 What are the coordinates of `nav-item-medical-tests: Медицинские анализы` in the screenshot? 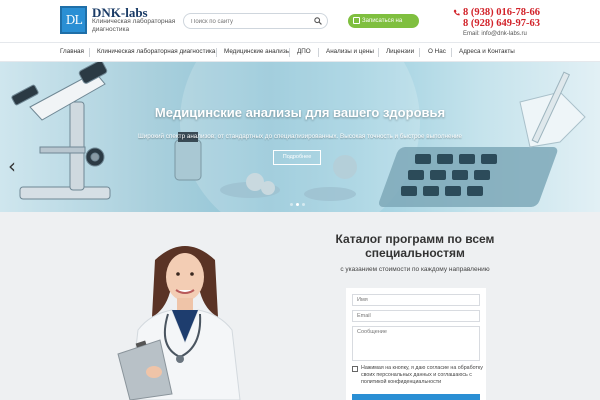 It's located at (257, 51).